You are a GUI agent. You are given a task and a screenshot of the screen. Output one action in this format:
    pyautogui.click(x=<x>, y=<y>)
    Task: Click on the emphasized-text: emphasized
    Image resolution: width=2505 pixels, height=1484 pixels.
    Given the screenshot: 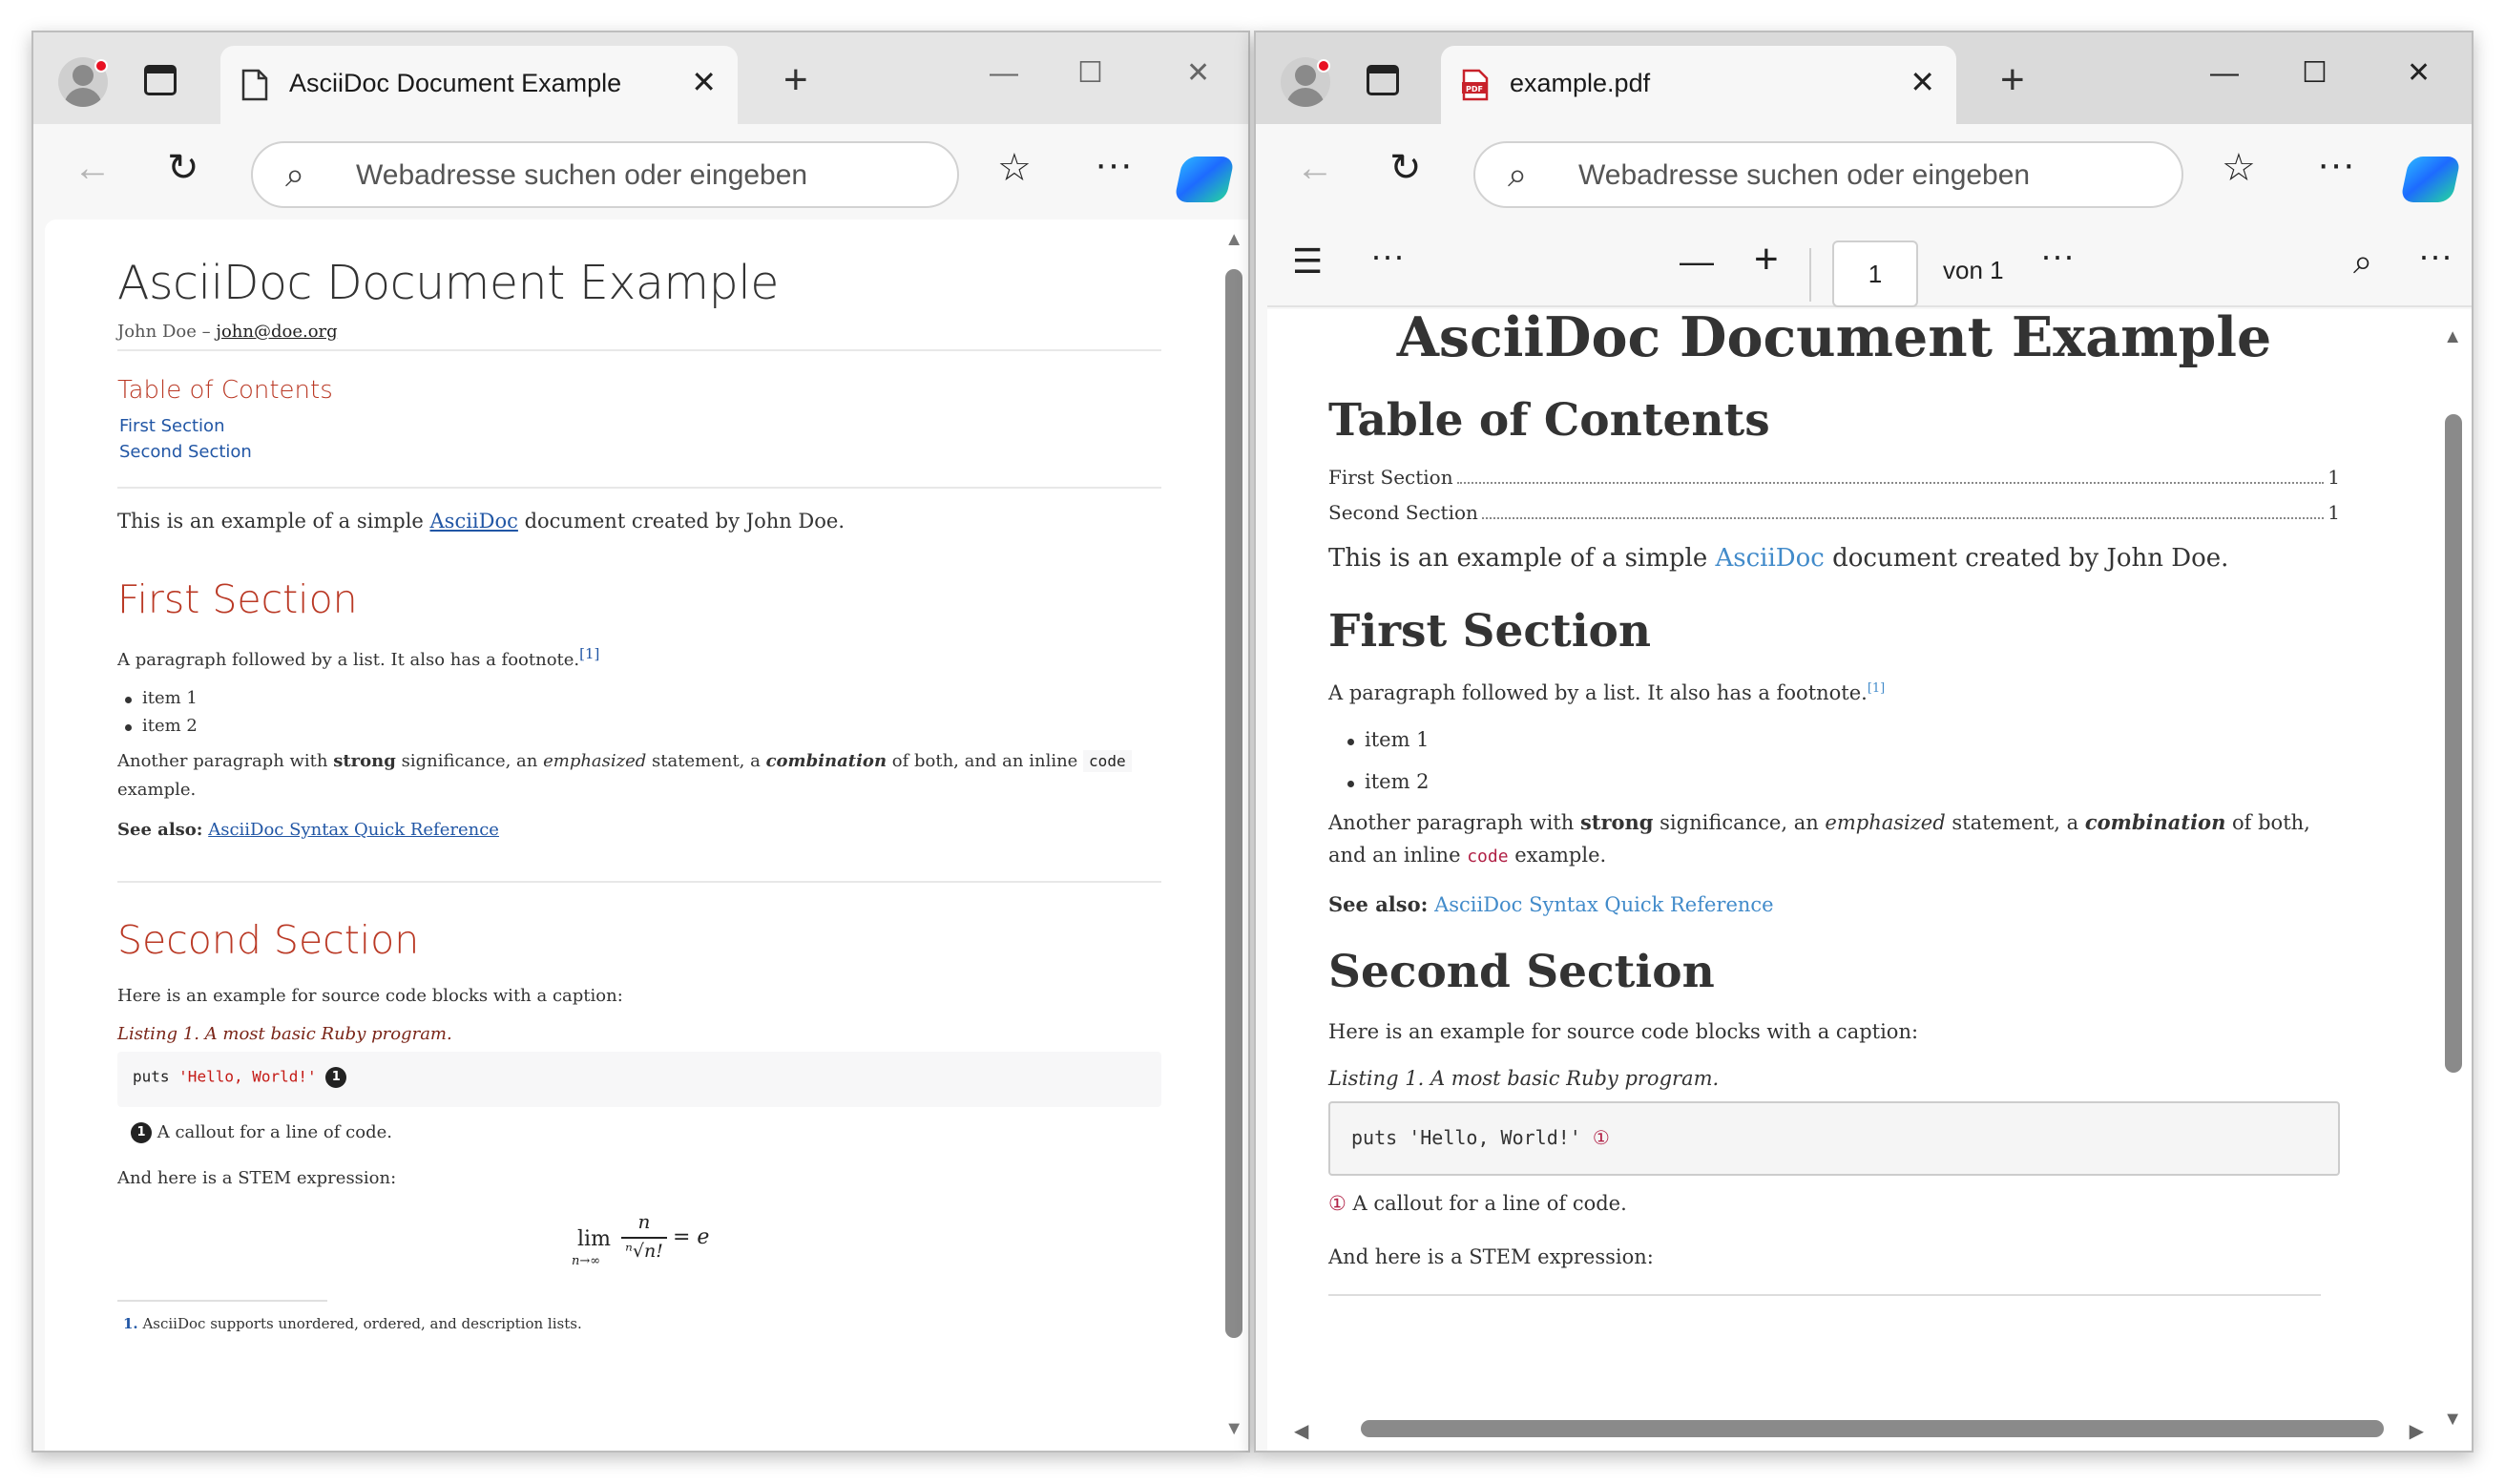 What is the action you would take?
    pyautogui.click(x=1885, y=822)
    